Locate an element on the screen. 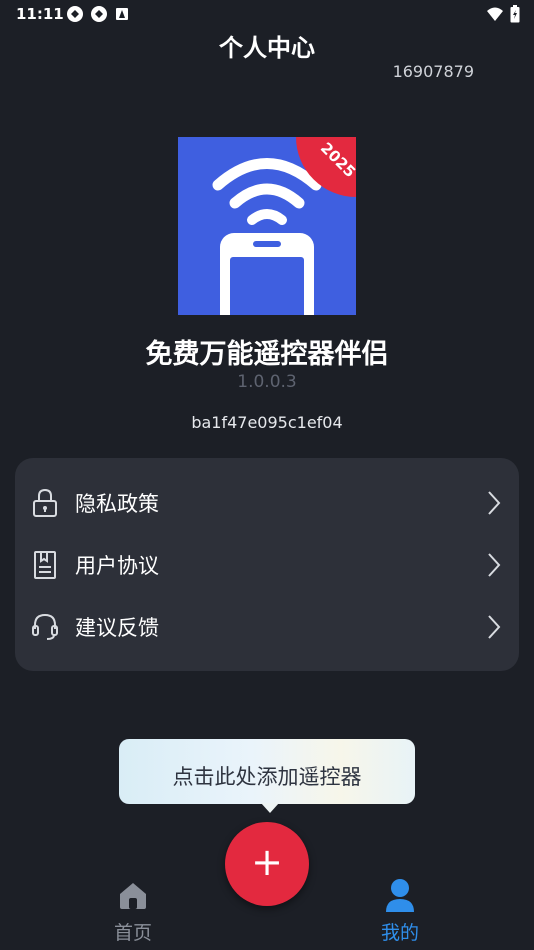 Image resolution: width=534 pixels, height=950 pixels. home-icon is located at coordinates (133, 896).